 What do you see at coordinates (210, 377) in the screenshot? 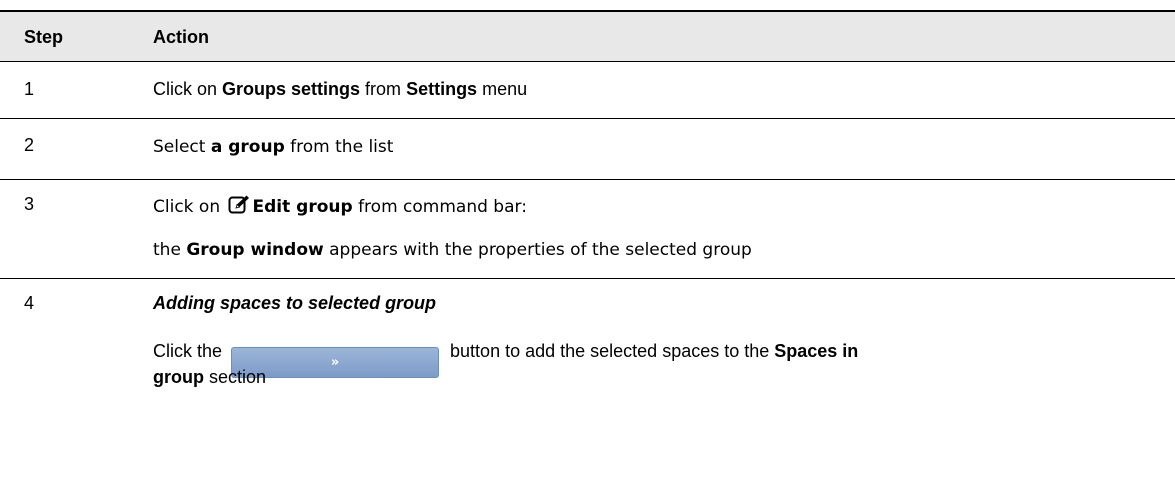
I see `step-action-continued: group section` at bounding box center [210, 377].